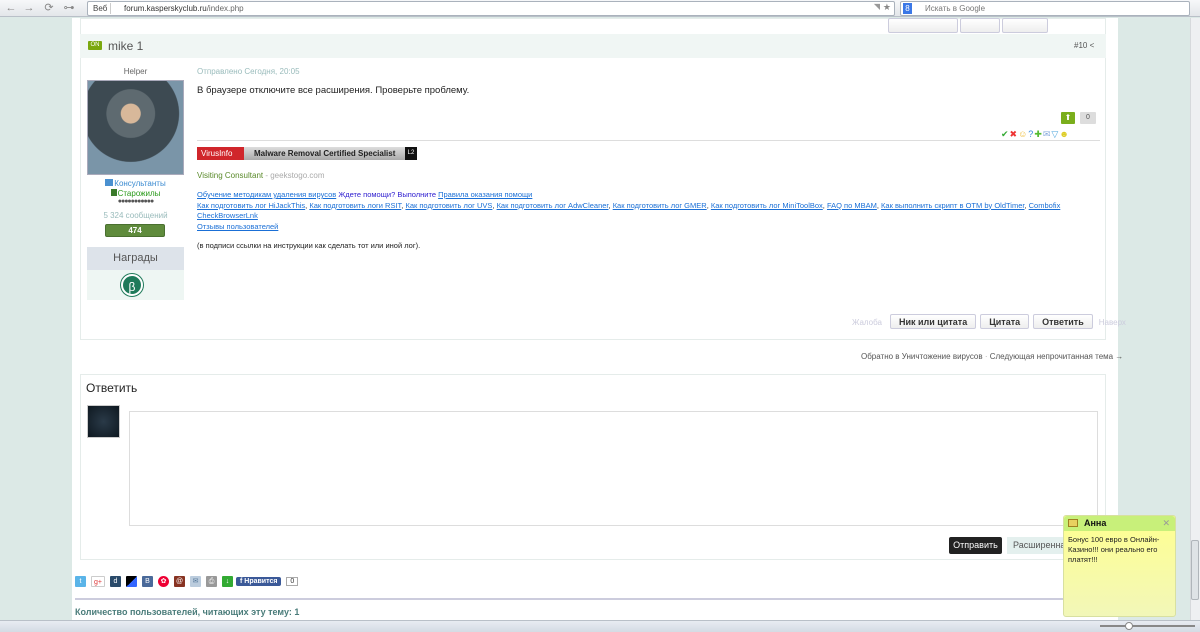  What do you see at coordinates (1129, 626) in the screenshot?
I see `zoom-slider-handle` at bounding box center [1129, 626].